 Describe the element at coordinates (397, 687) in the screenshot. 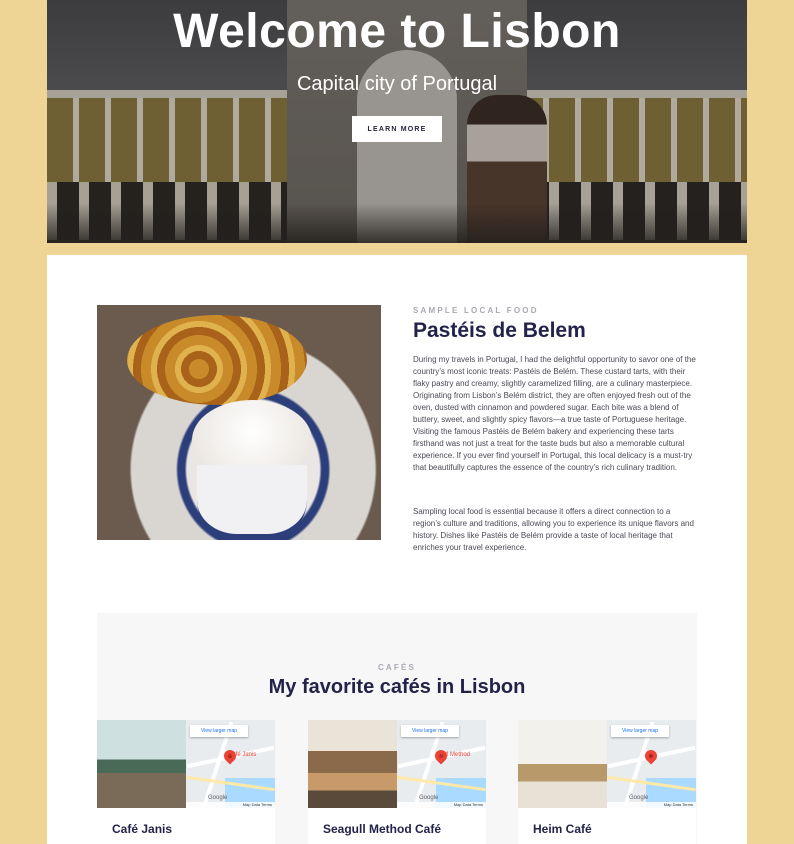

I see `cafes-title: My favorite cafés in Lisbon` at that location.